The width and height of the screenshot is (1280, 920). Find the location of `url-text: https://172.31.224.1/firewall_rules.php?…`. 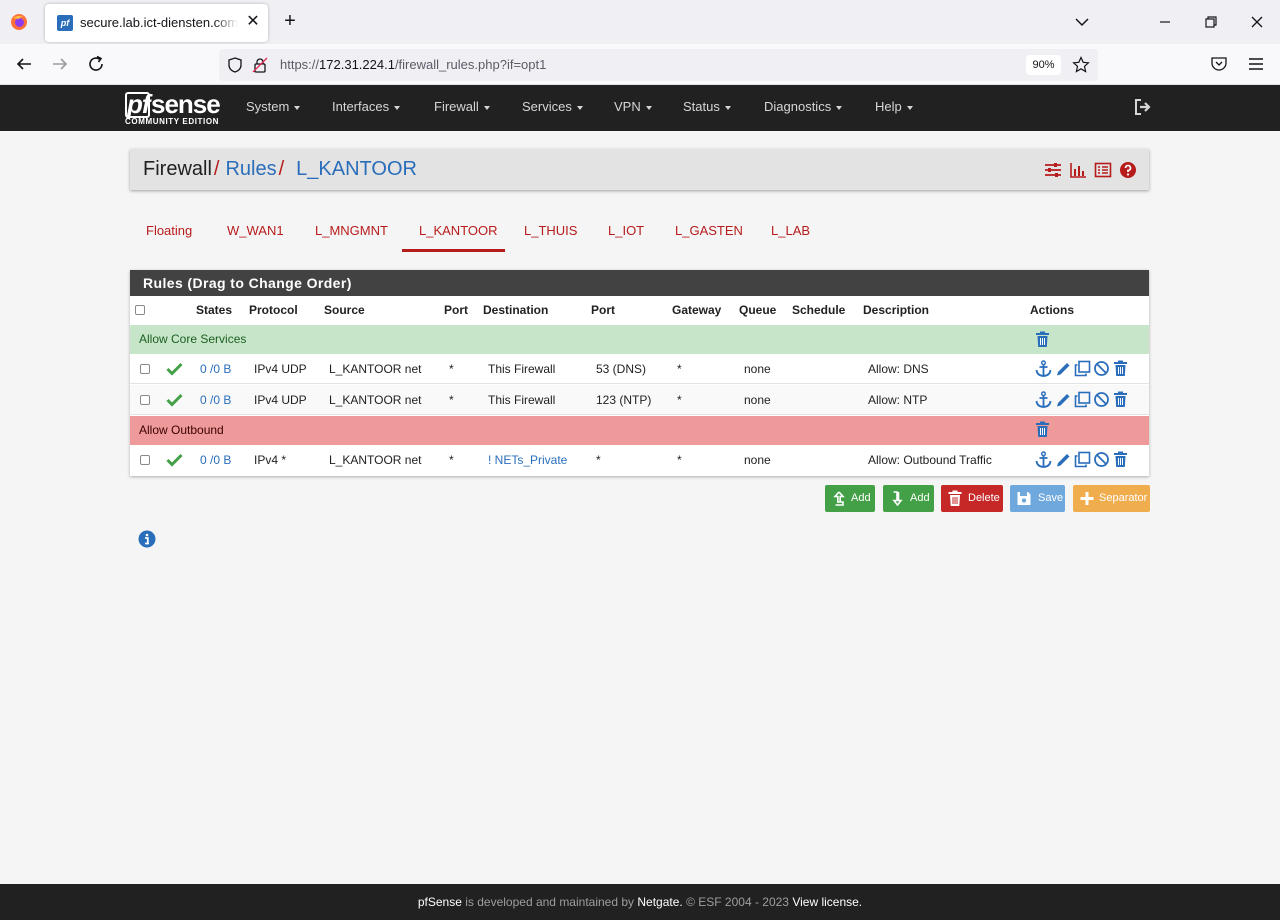

url-text: https://172.31.224.1/firewall_rules.php?… is located at coordinates (413, 64).